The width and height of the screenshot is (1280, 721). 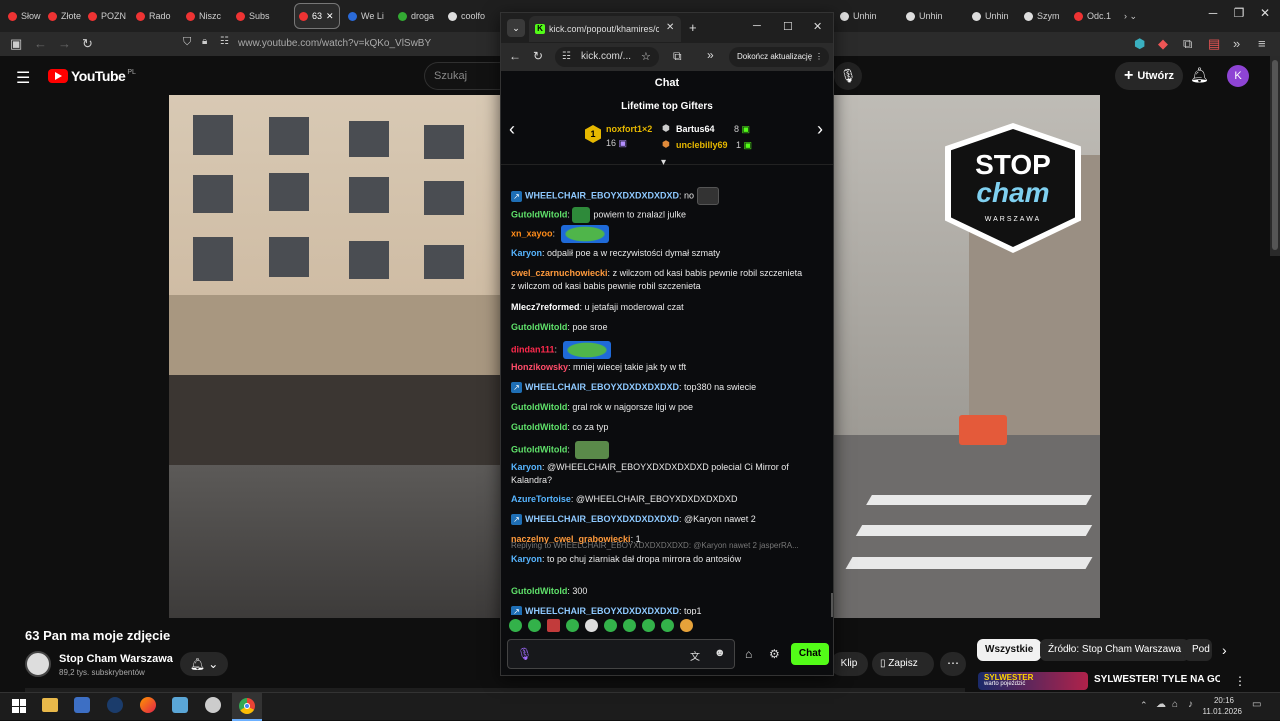 I want to click on file-explorer-icon, so click(x=50, y=705).